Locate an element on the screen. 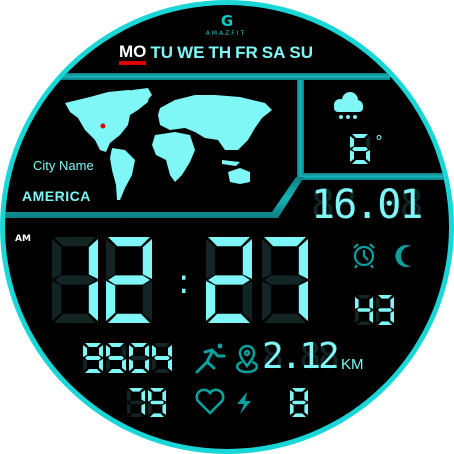 The width and height of the screenshot is (454, 454). brand-name: AMAZFIT is located at coordinates (226, 33).